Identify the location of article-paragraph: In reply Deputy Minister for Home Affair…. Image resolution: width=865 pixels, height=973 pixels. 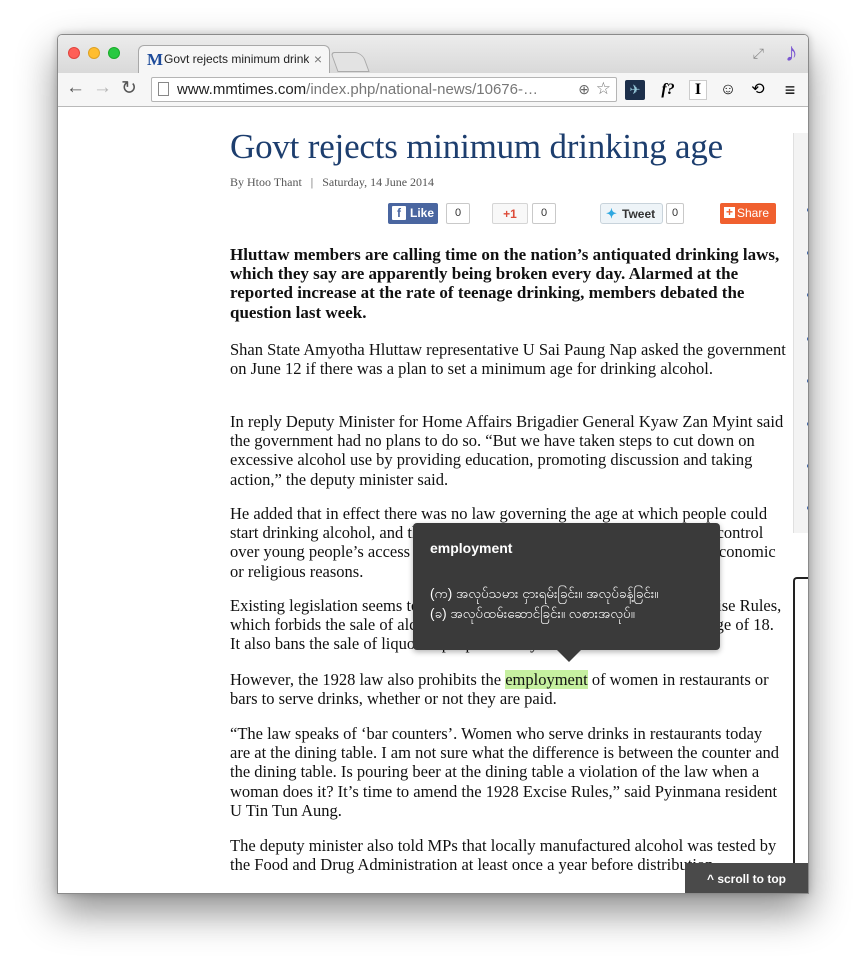
(507, 450).